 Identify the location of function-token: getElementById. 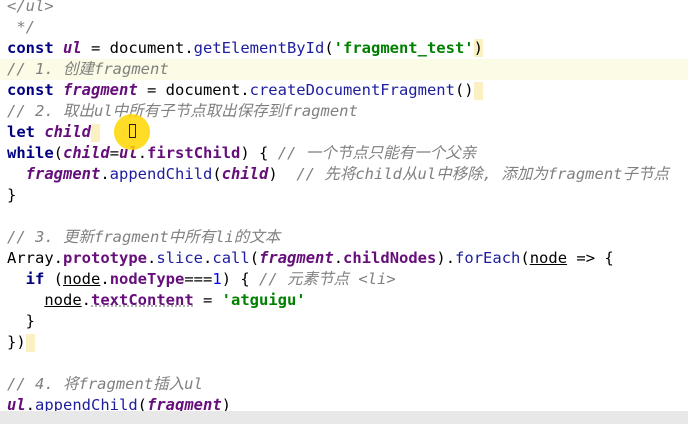
(259, 48).